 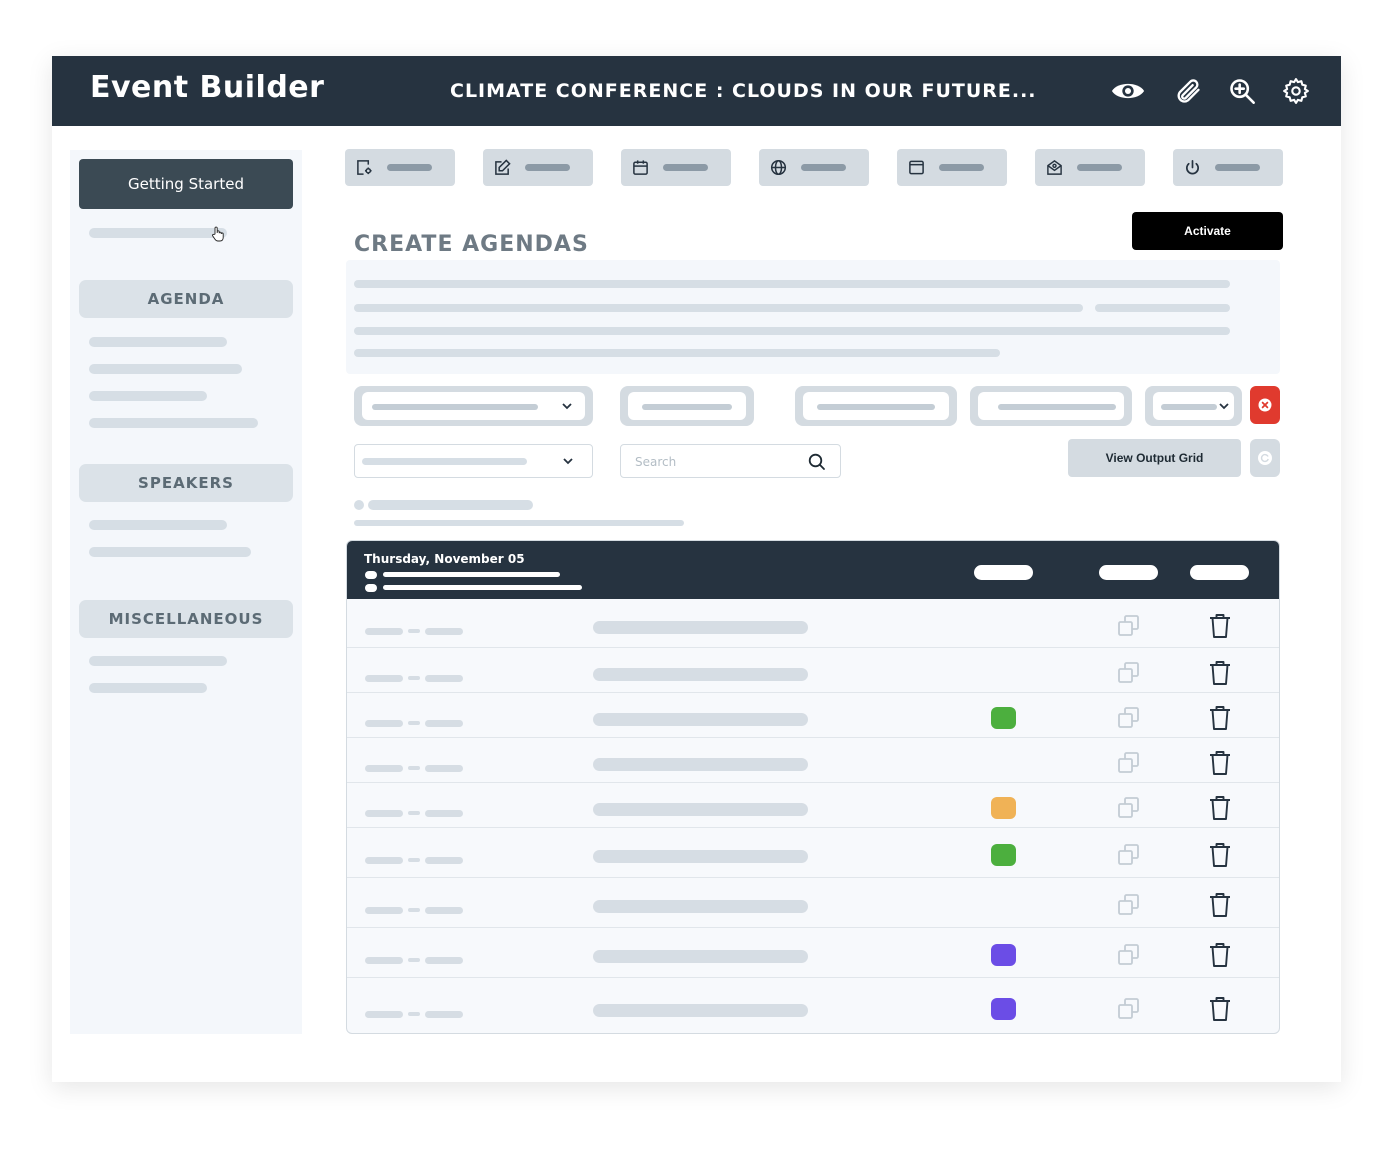 I want to click on search-icon, so click(x=816, y=461).